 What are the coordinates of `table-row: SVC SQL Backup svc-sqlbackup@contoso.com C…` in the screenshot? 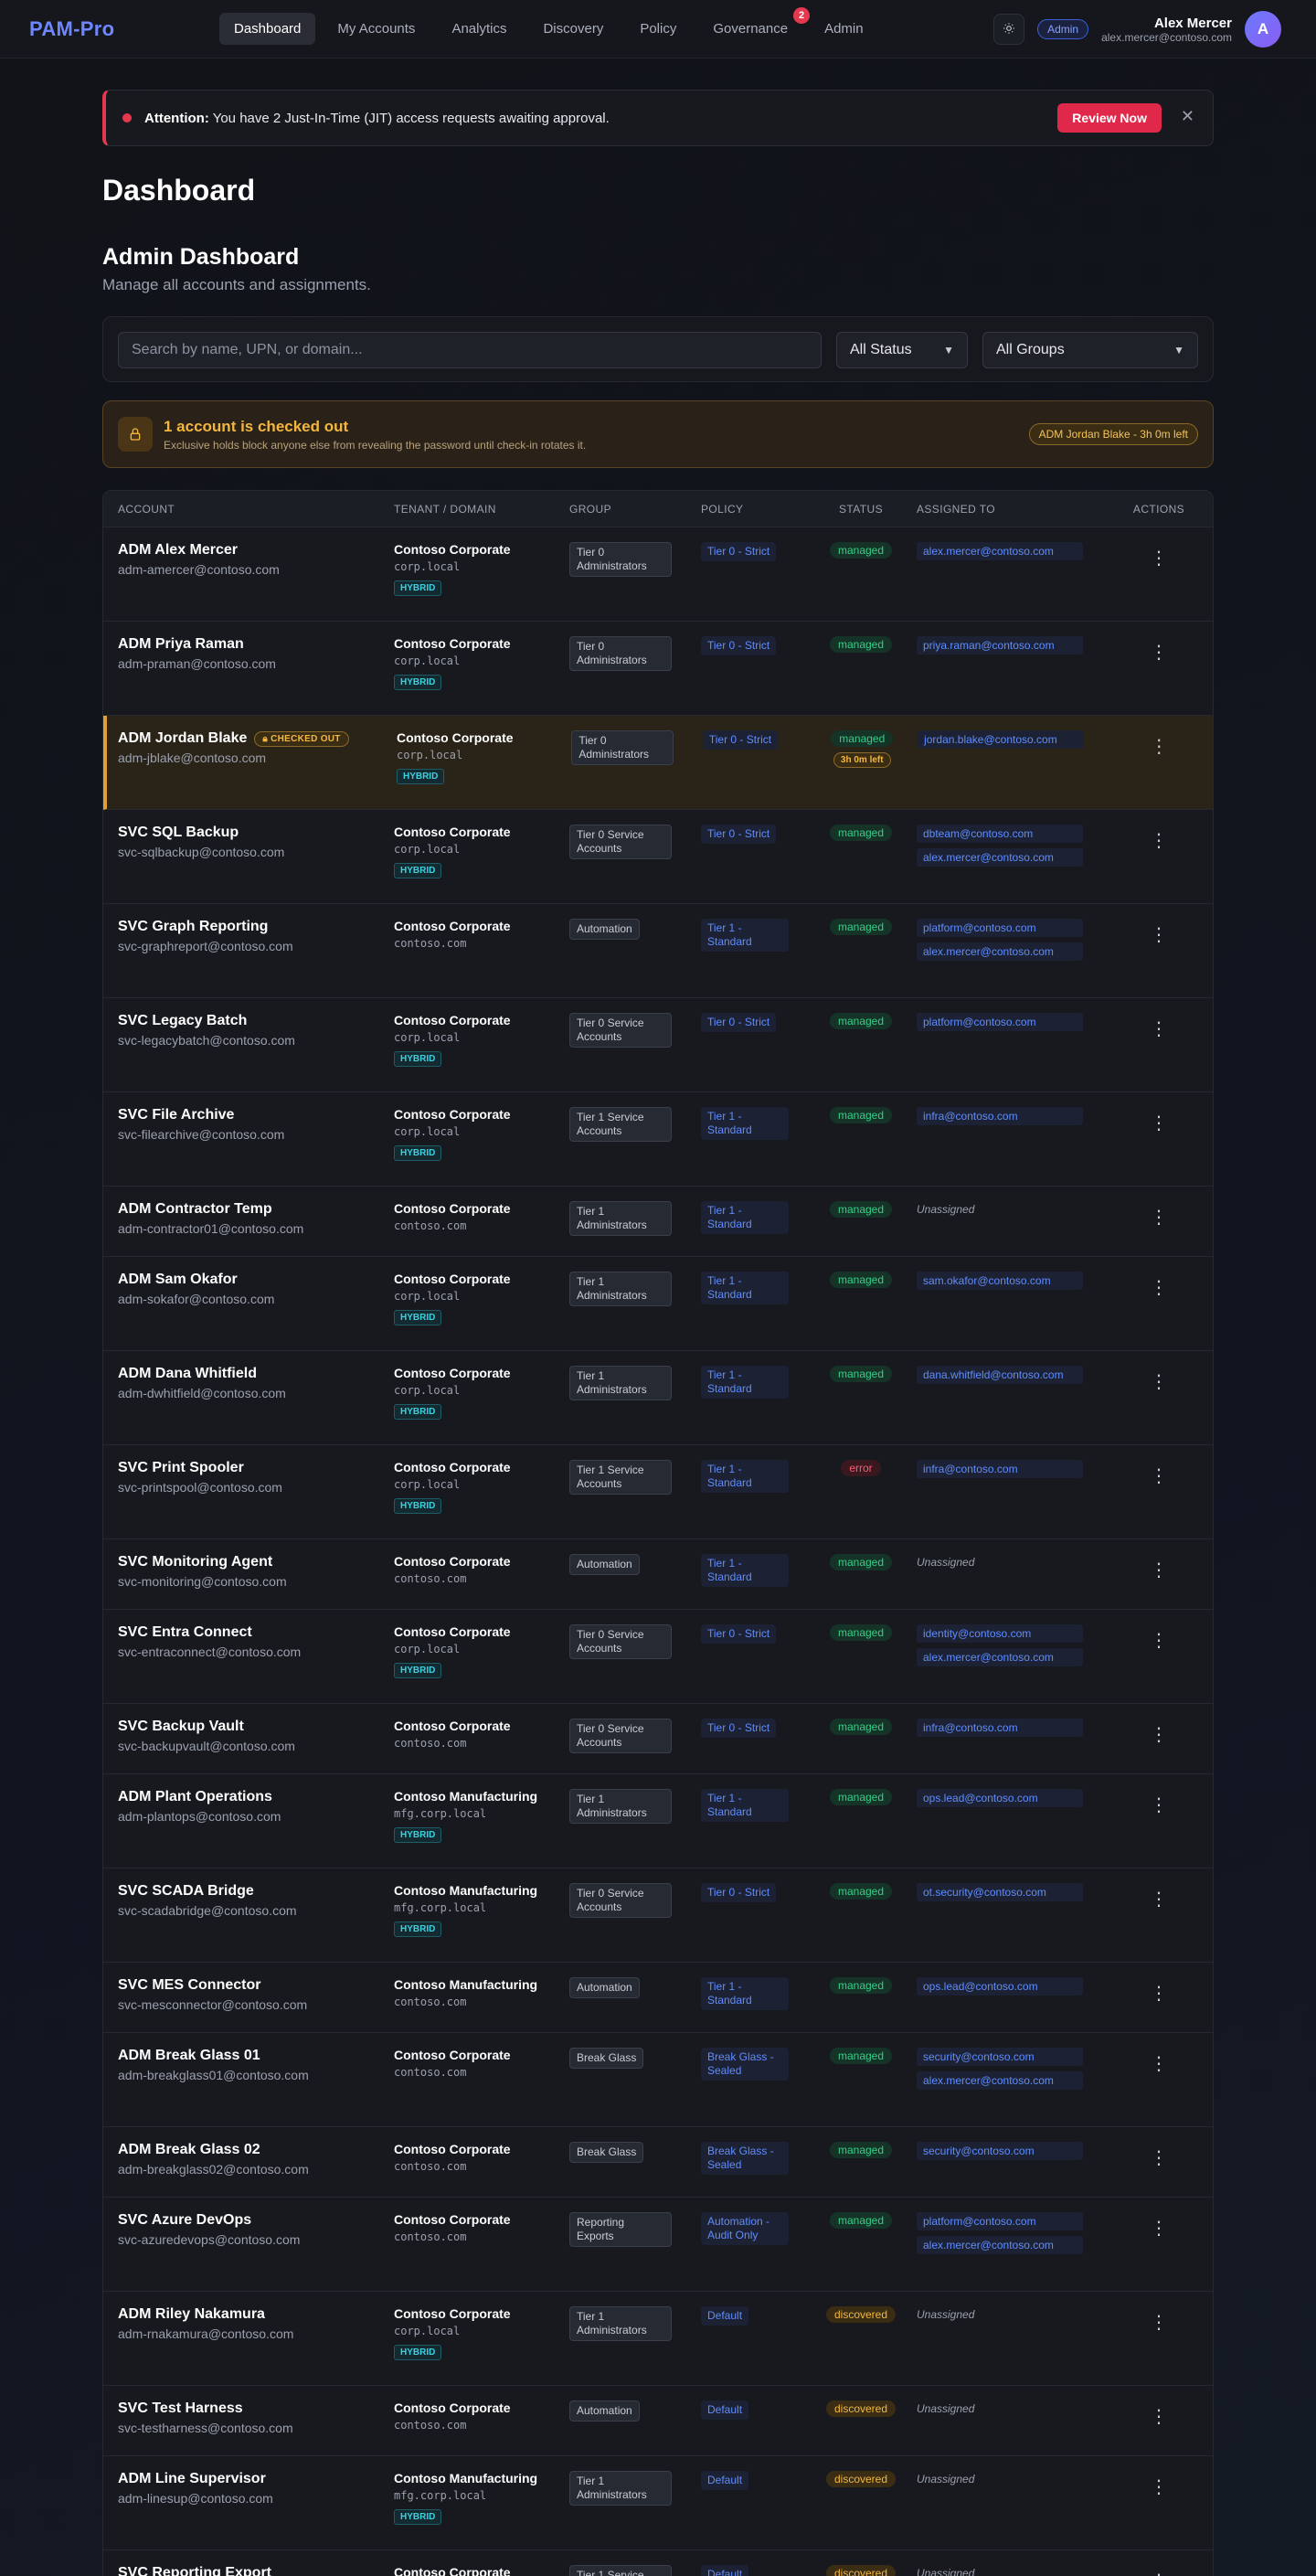 It's located at (658, 857).